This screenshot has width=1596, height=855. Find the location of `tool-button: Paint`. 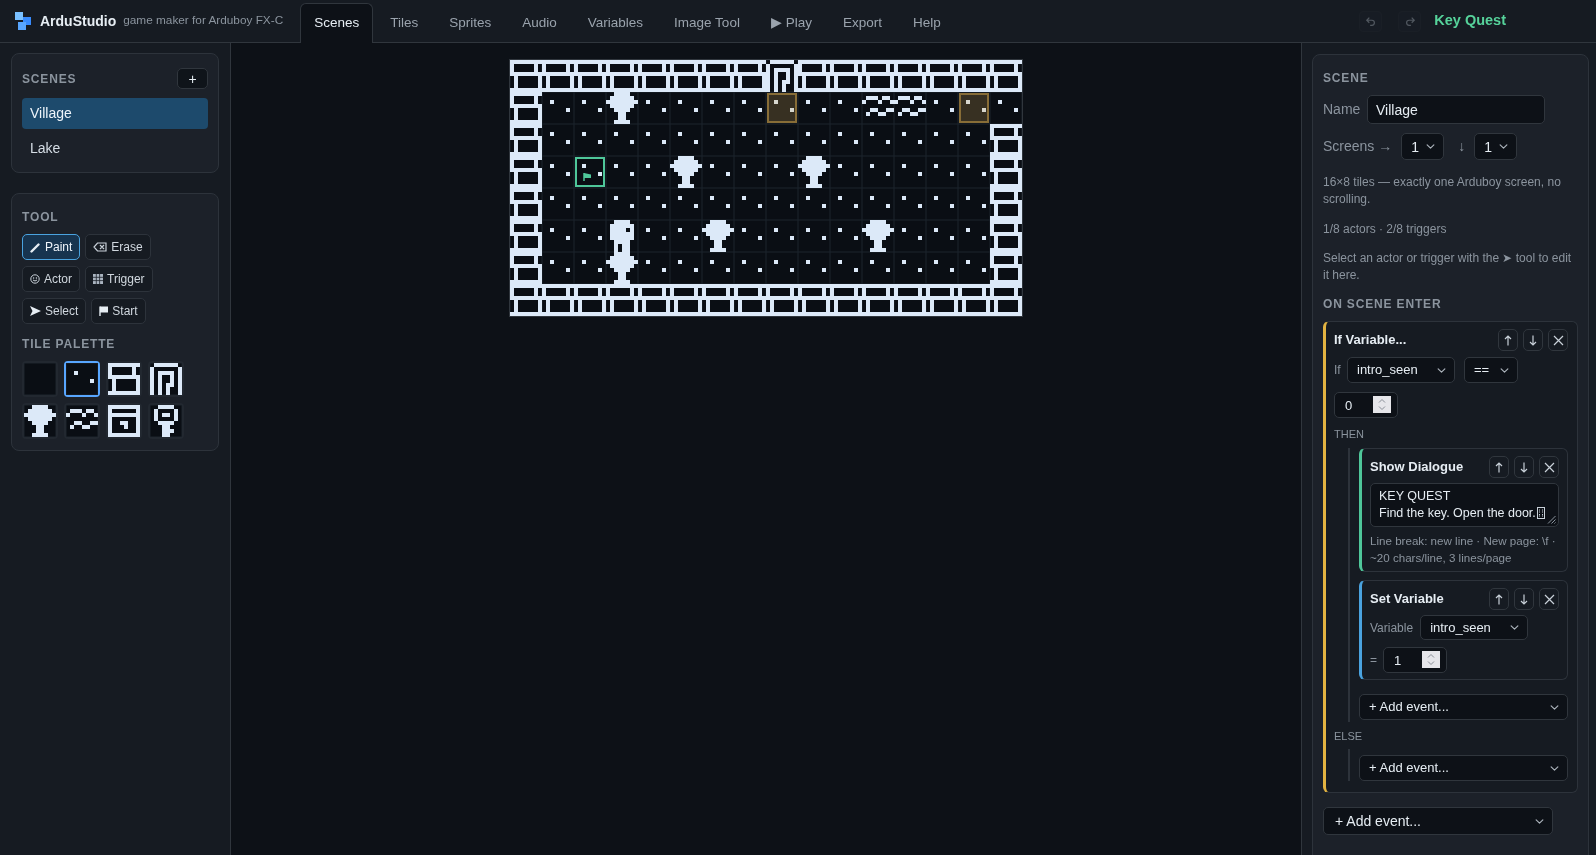

tool-button: Paint is located at coordinates (51, 247).